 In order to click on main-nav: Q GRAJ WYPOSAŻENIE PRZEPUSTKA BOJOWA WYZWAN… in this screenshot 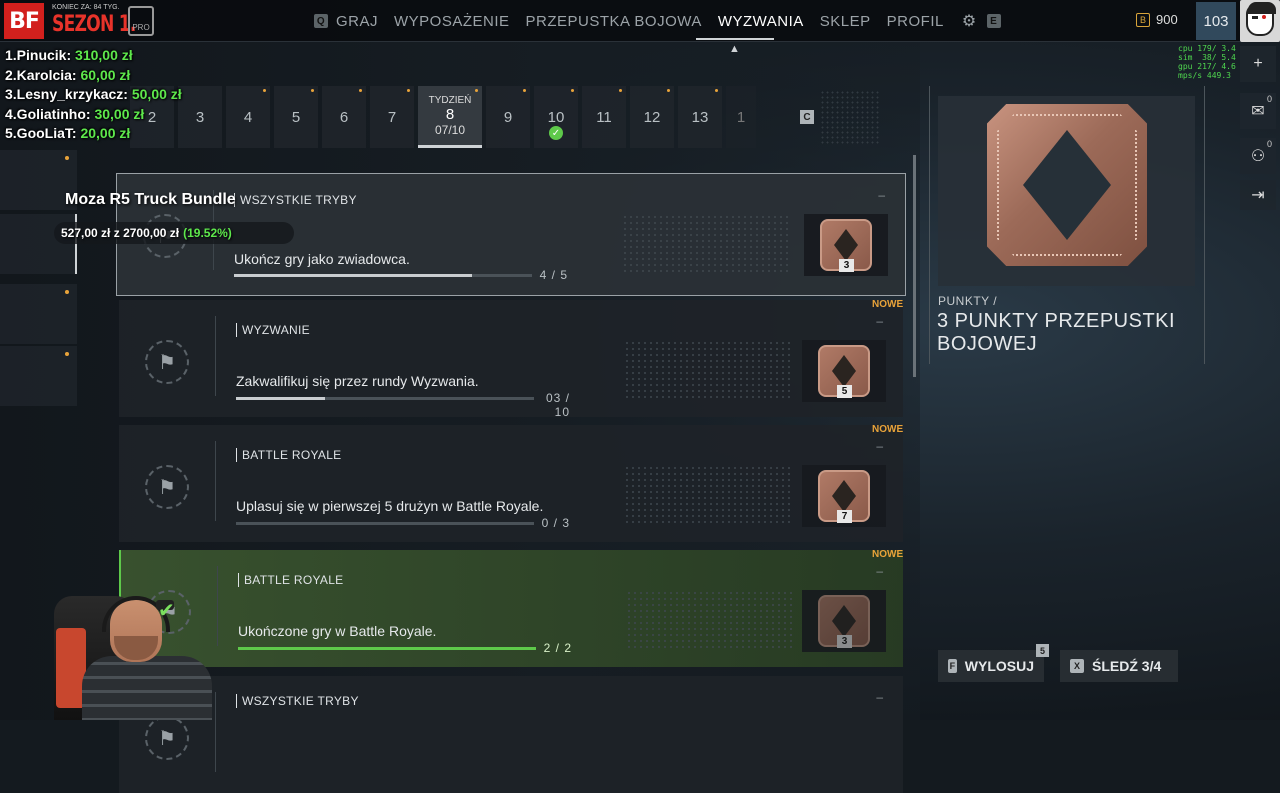, I will do `click(657, 21)`.